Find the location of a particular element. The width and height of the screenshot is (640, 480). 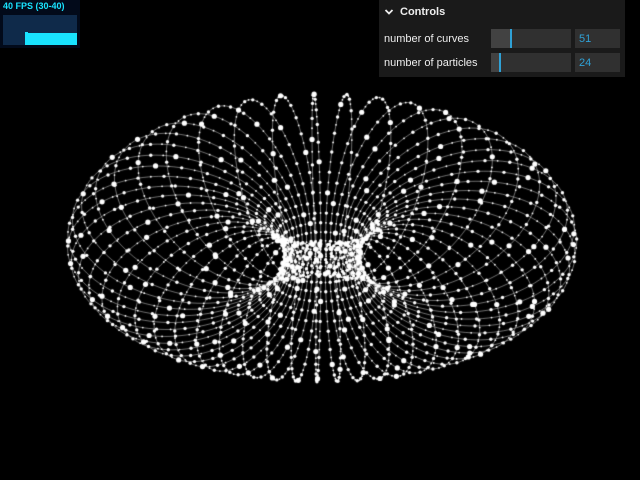

fps-graph is located at coordinates (40, 30).